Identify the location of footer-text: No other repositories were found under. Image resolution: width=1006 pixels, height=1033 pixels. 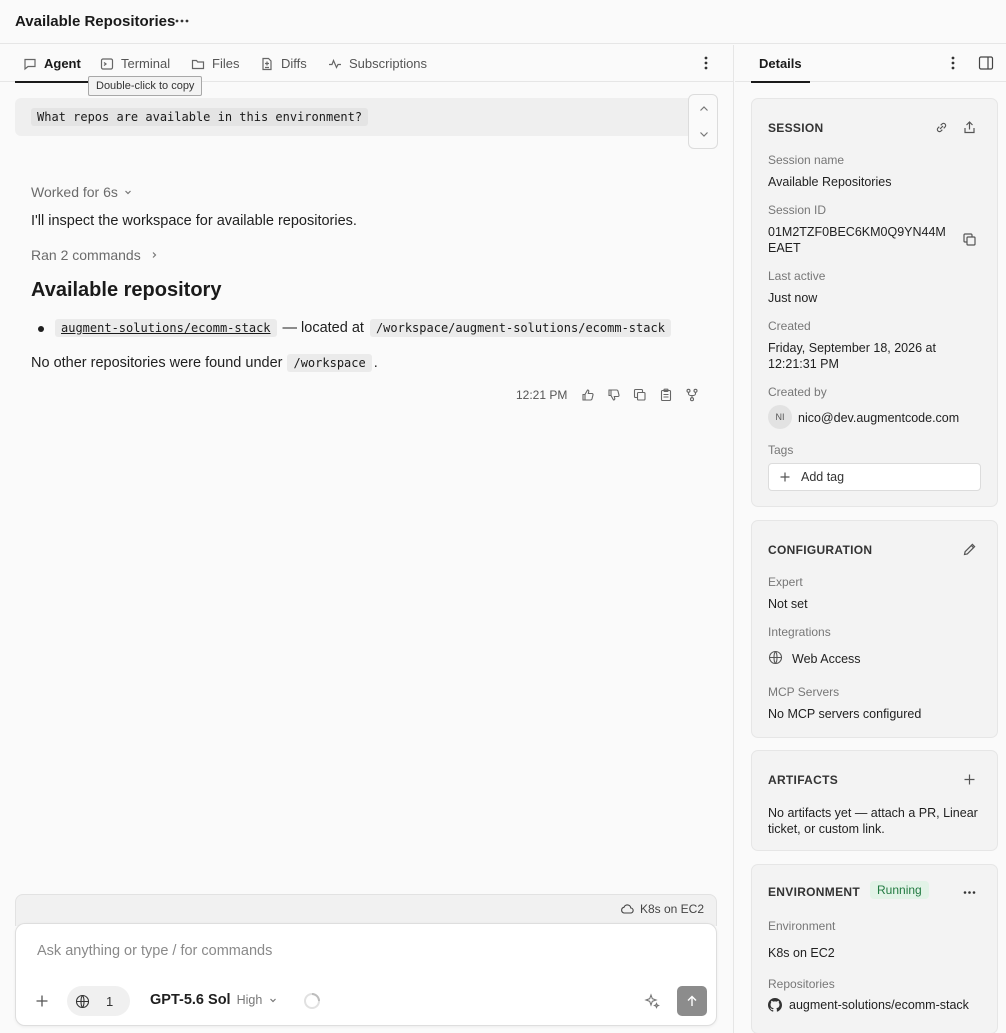
(157, 363).